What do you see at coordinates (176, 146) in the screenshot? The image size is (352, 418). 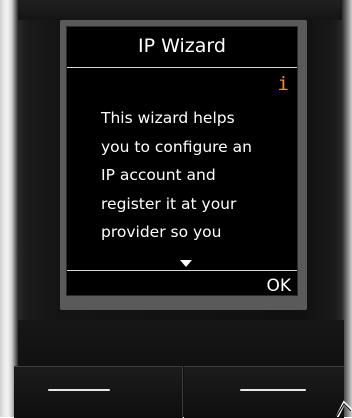 I see `description-line: you to configure an` at bounding box center [176, 146].